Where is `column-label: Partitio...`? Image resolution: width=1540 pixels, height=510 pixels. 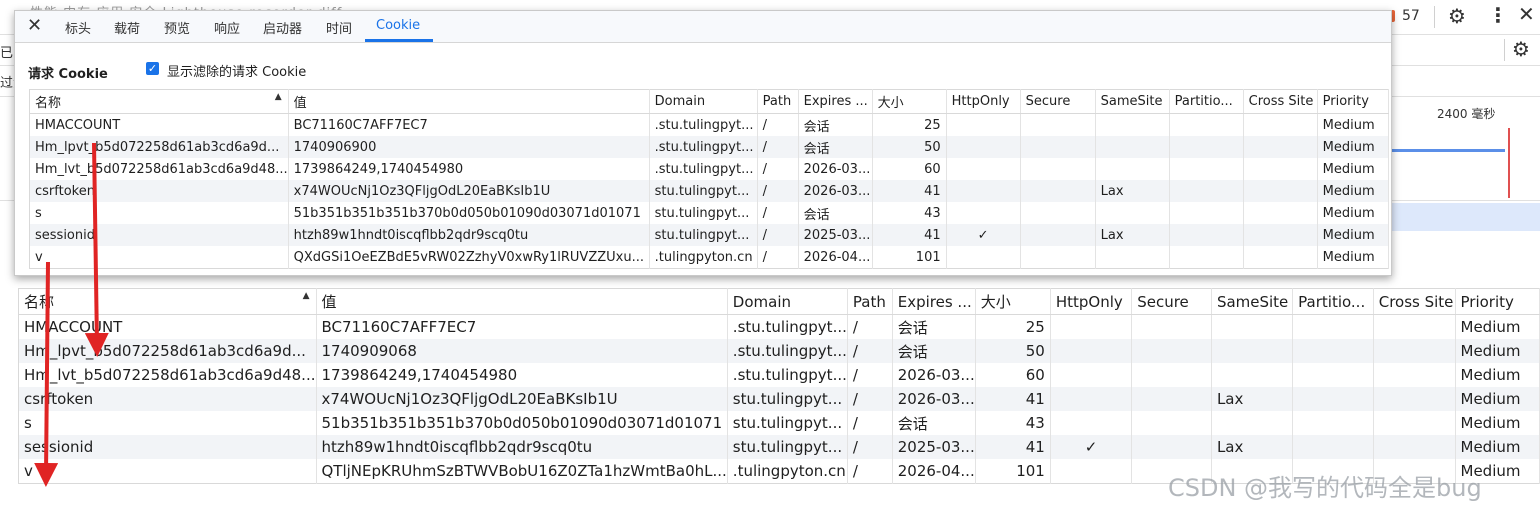 column-label: Partitio... is located at coordinates (1332, 301).